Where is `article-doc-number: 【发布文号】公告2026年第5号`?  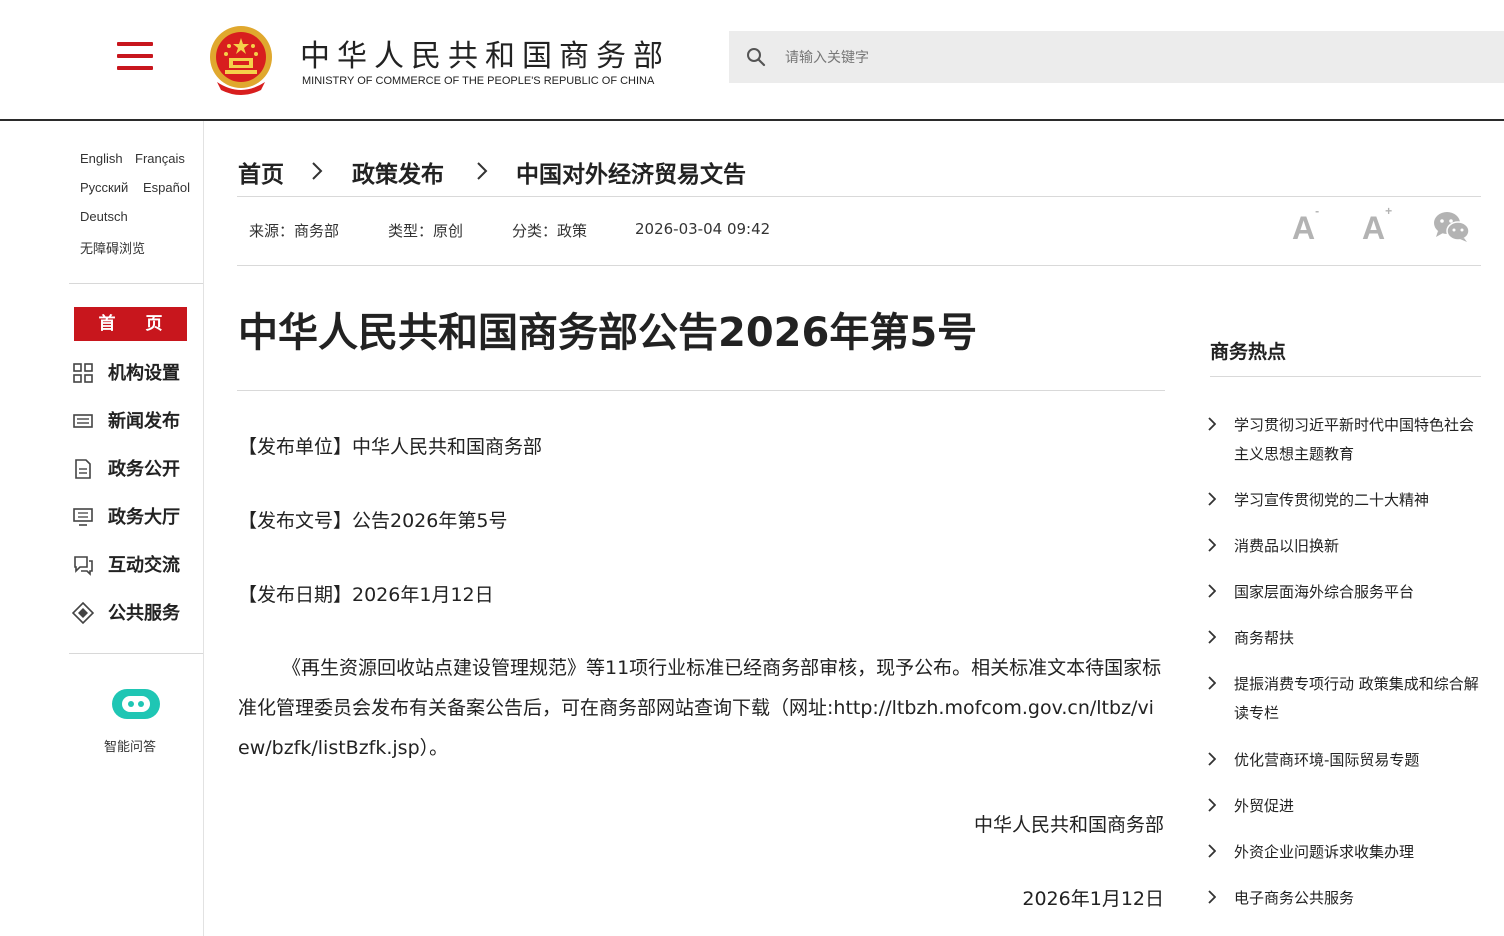 article-doc-number: 【发布文号】公告2026年第5号 is located at coordinates (373, 521).